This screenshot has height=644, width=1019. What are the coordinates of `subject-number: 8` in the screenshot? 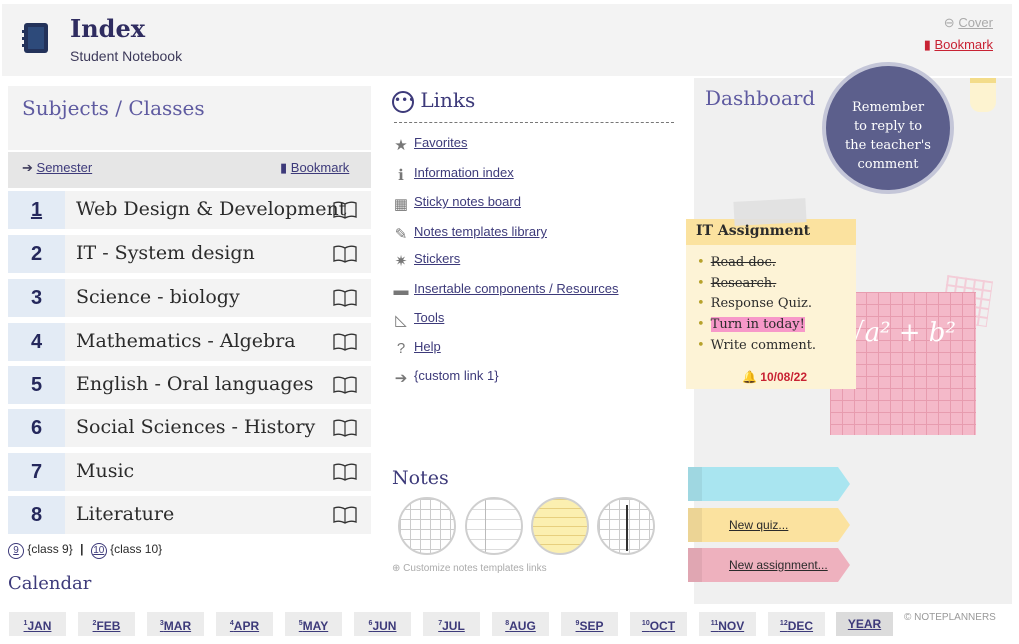 It's located at (36, 515).